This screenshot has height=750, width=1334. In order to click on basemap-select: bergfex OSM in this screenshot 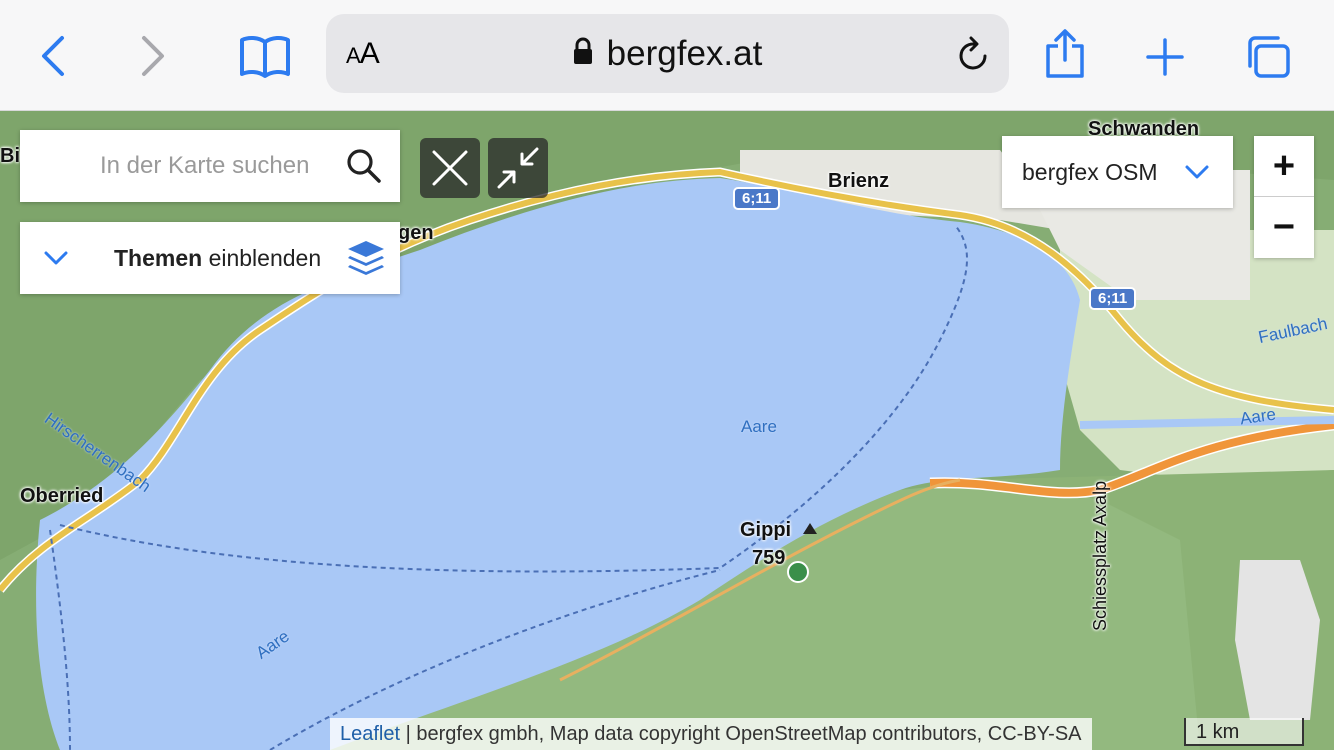, I will do `click(1117, 172)`.